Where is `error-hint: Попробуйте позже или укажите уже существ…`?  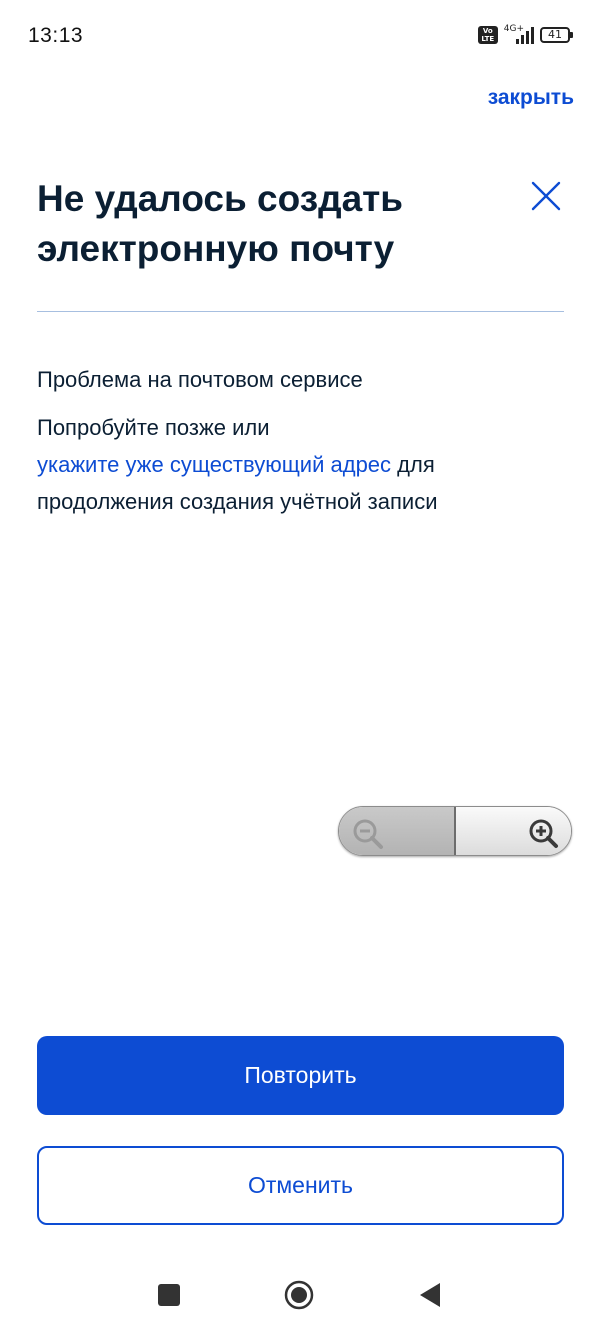 error-hint: Попробуйте позже или укажите уже существ… is located at coordinates (300, 464).